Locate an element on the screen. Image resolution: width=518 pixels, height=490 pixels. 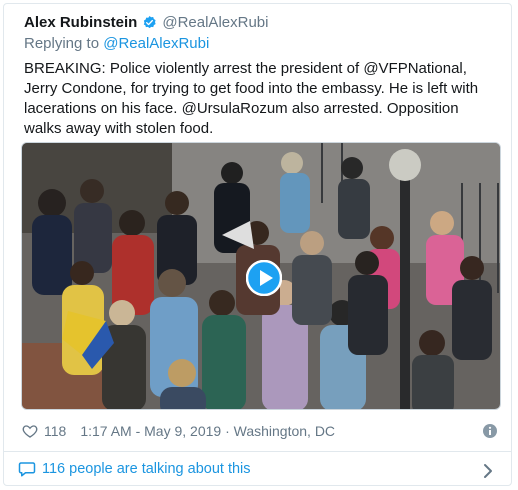
info-icon is located at coordinates (490, 431).